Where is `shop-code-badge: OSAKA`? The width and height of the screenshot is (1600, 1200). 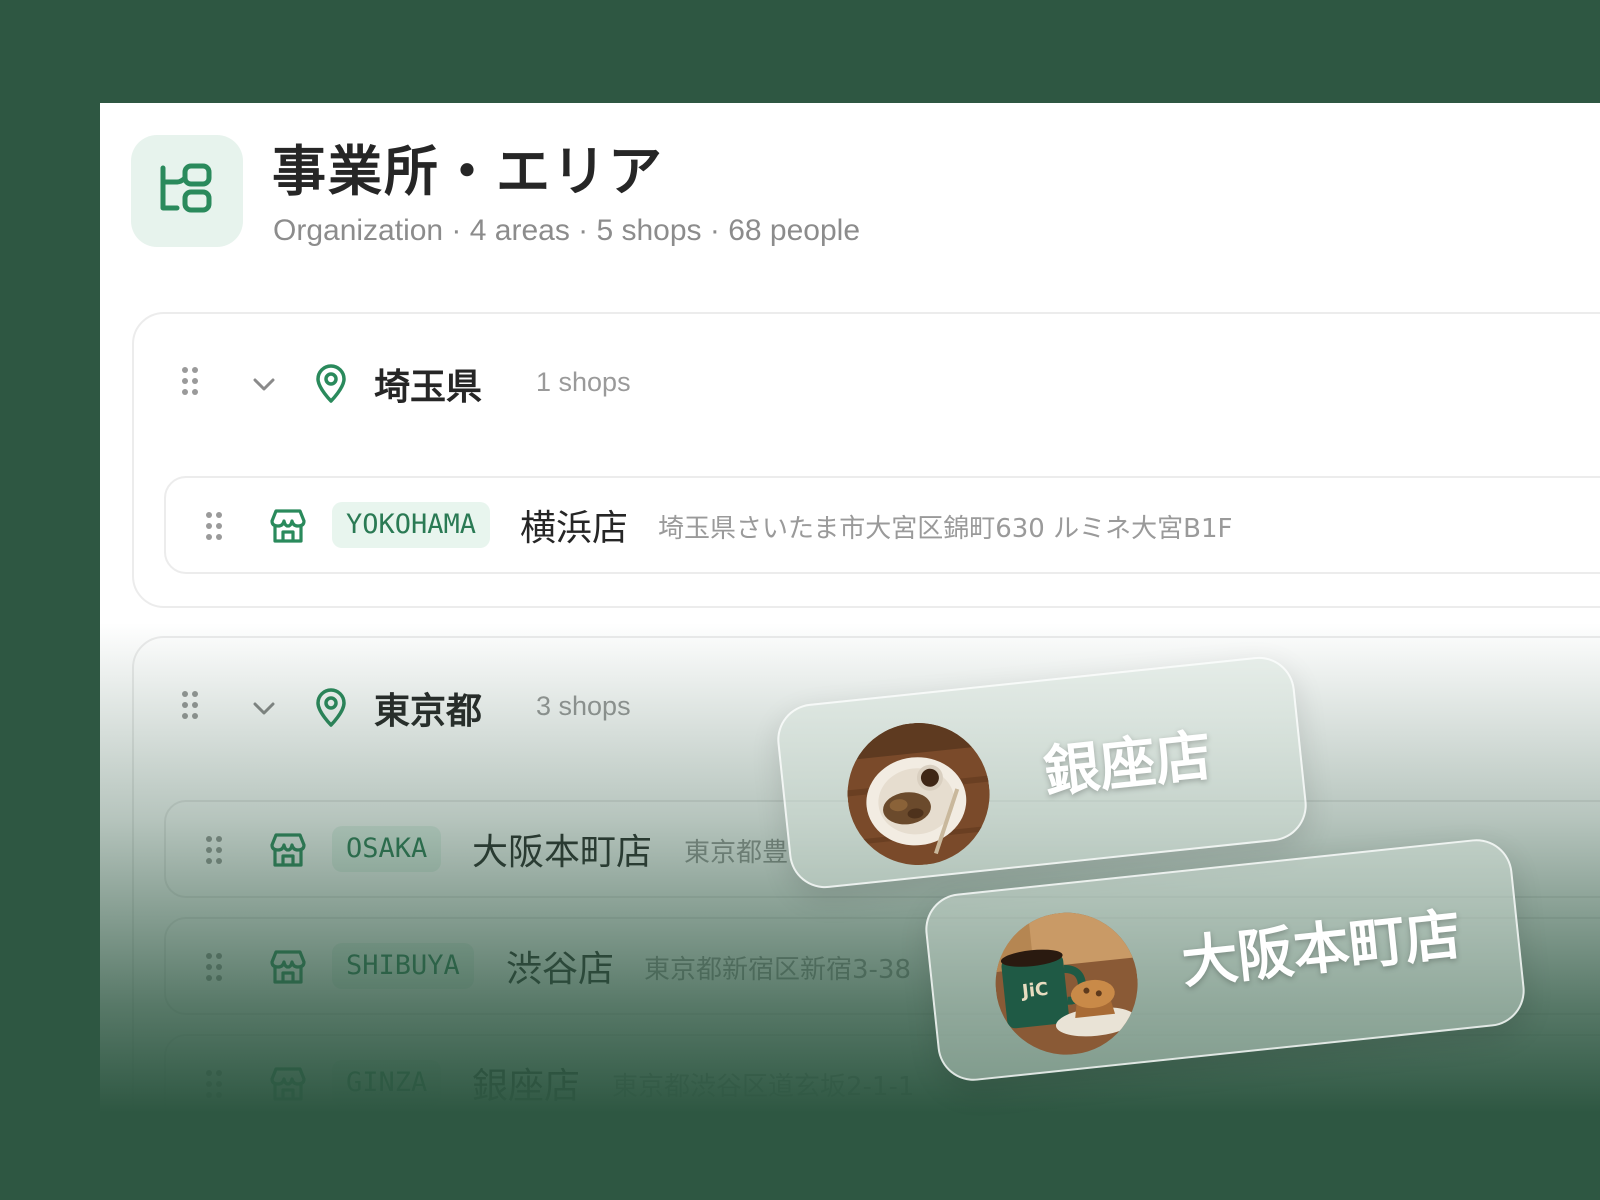
shop-code-badge: OSAKA is located at coordinates (387, 849).